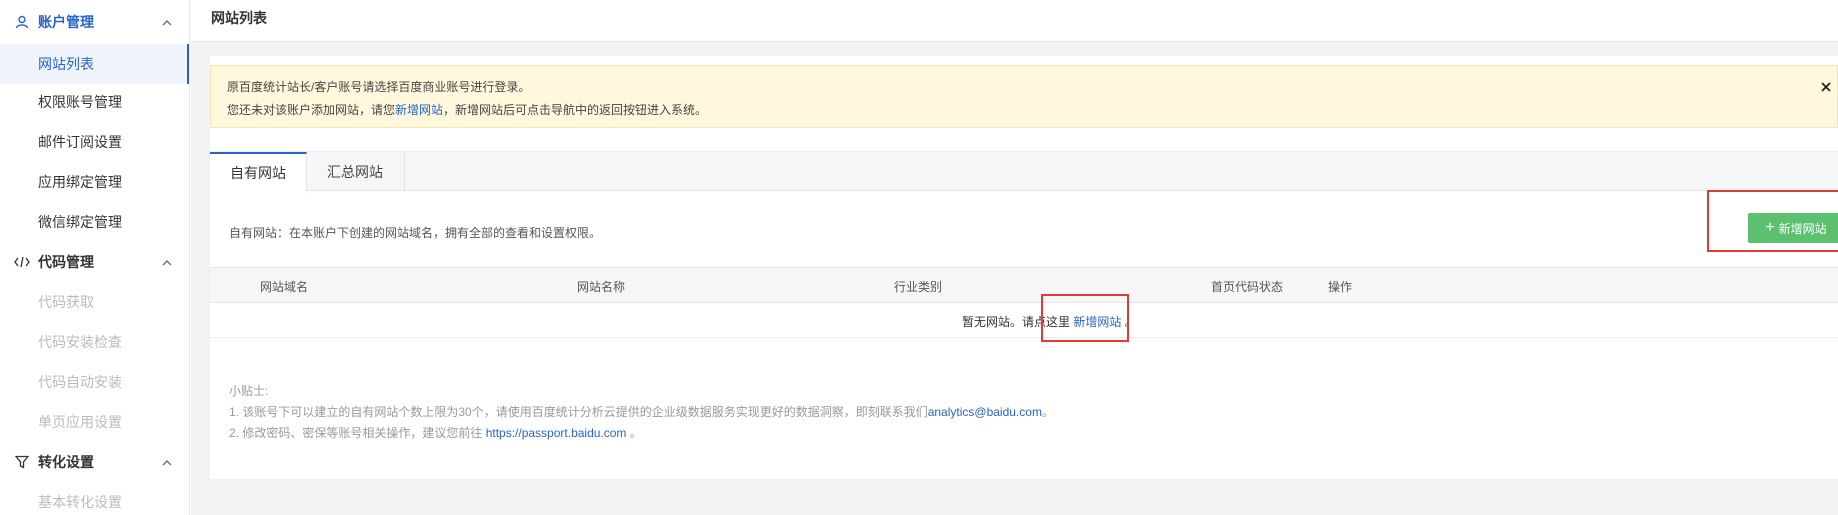 The height and width of the screenshot is (515, 1838). What do you see at coordinates (556, 433) in the screenshot?
I see `passport-link: https://passport.baidu.com` at bounding box center [556, 433].